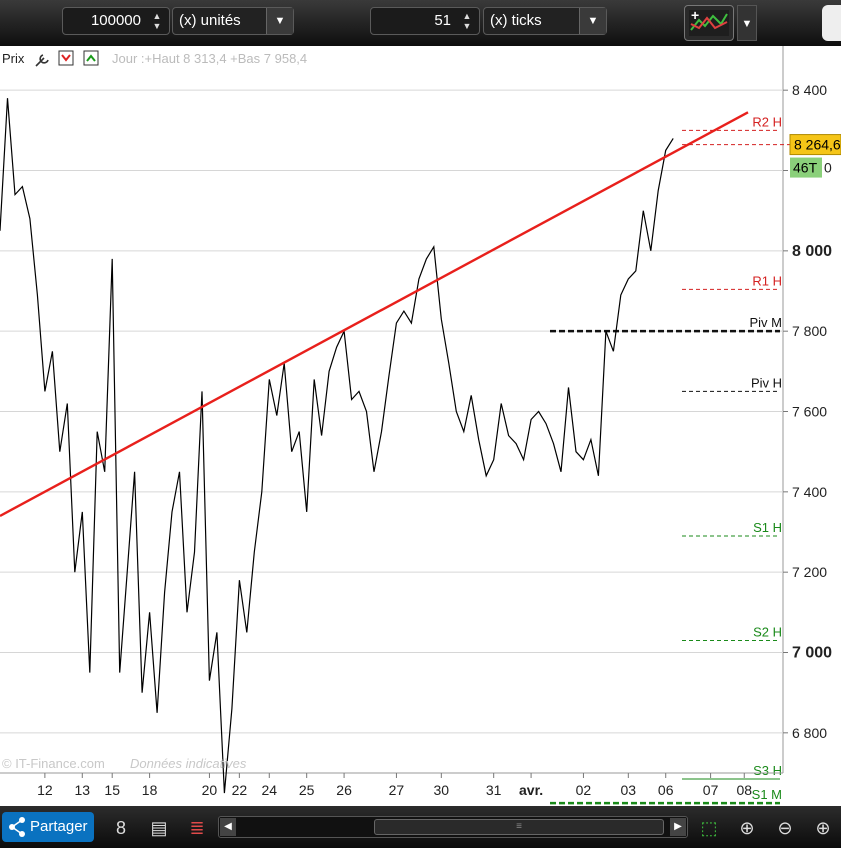 The image size is (841, 848). Describe the element at coordinates (629, 790) in the screenshot. I see `x-tick-label: 03` at that location.